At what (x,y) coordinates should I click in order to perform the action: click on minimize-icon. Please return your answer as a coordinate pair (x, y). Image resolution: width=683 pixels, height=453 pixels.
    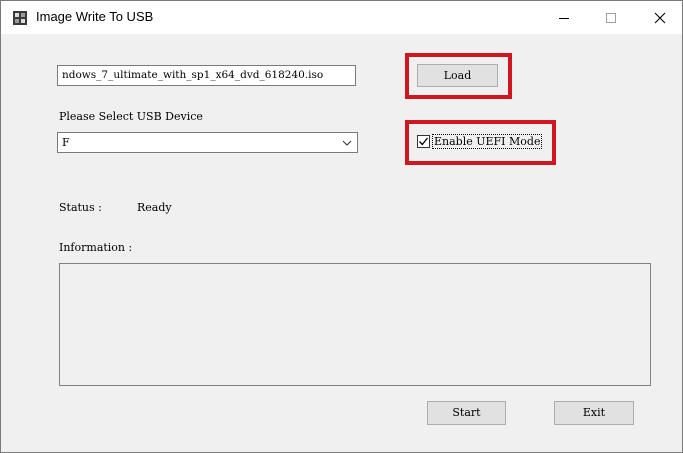
    Looking at the image, I should click on (564, 18).